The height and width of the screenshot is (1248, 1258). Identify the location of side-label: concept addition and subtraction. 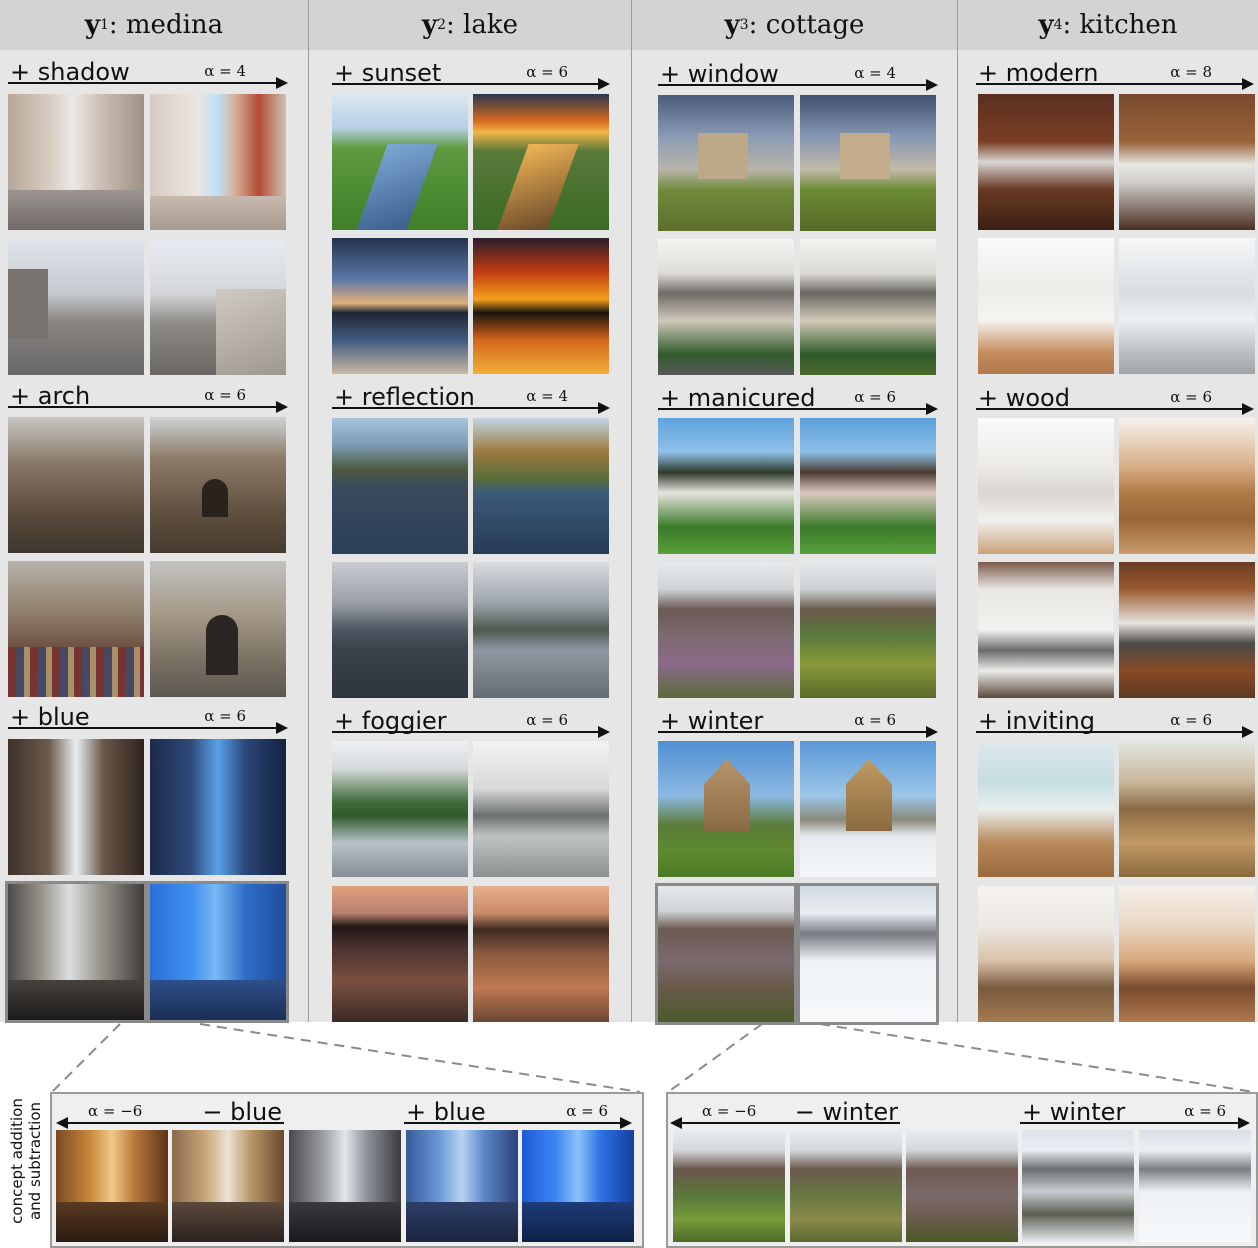
(26, 1161).